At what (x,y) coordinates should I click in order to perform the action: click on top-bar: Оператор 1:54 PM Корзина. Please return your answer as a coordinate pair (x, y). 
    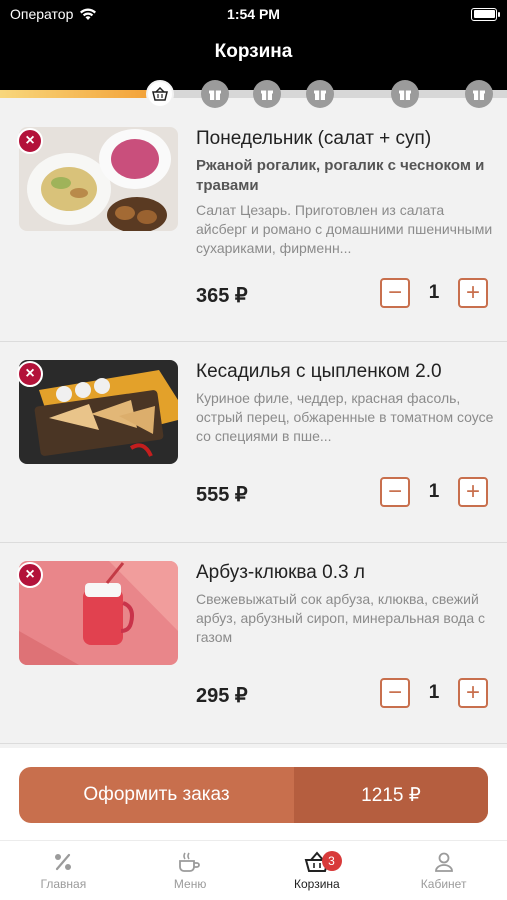
    Looking at the image, I should click on (253, 45).